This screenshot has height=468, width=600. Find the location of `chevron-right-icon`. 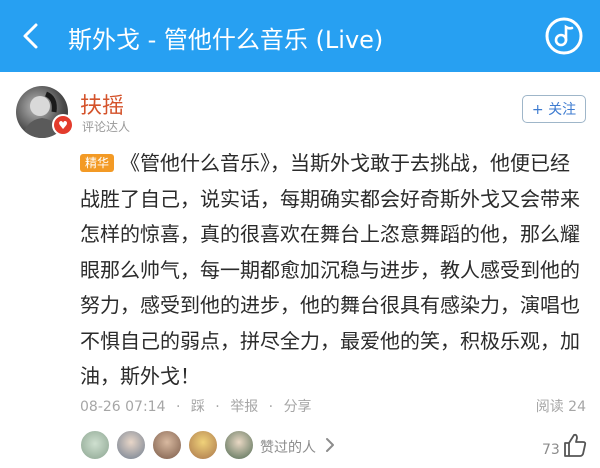

chevron-right-icon is located at coordinates (330, 445).